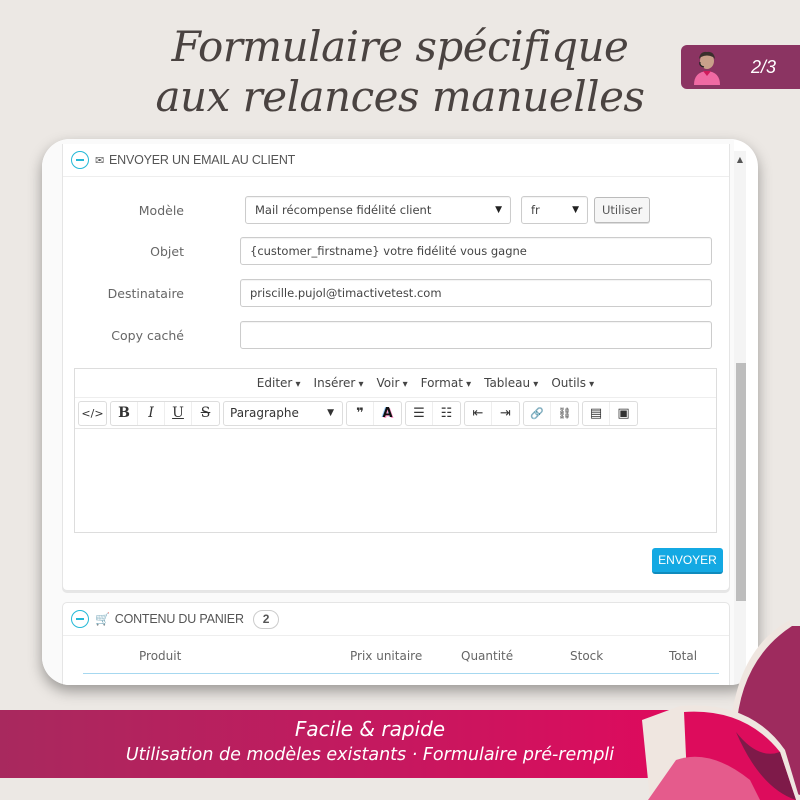 The image size is (800, 800). I want to click on menu-insert: Insérer, so click(339, 383).